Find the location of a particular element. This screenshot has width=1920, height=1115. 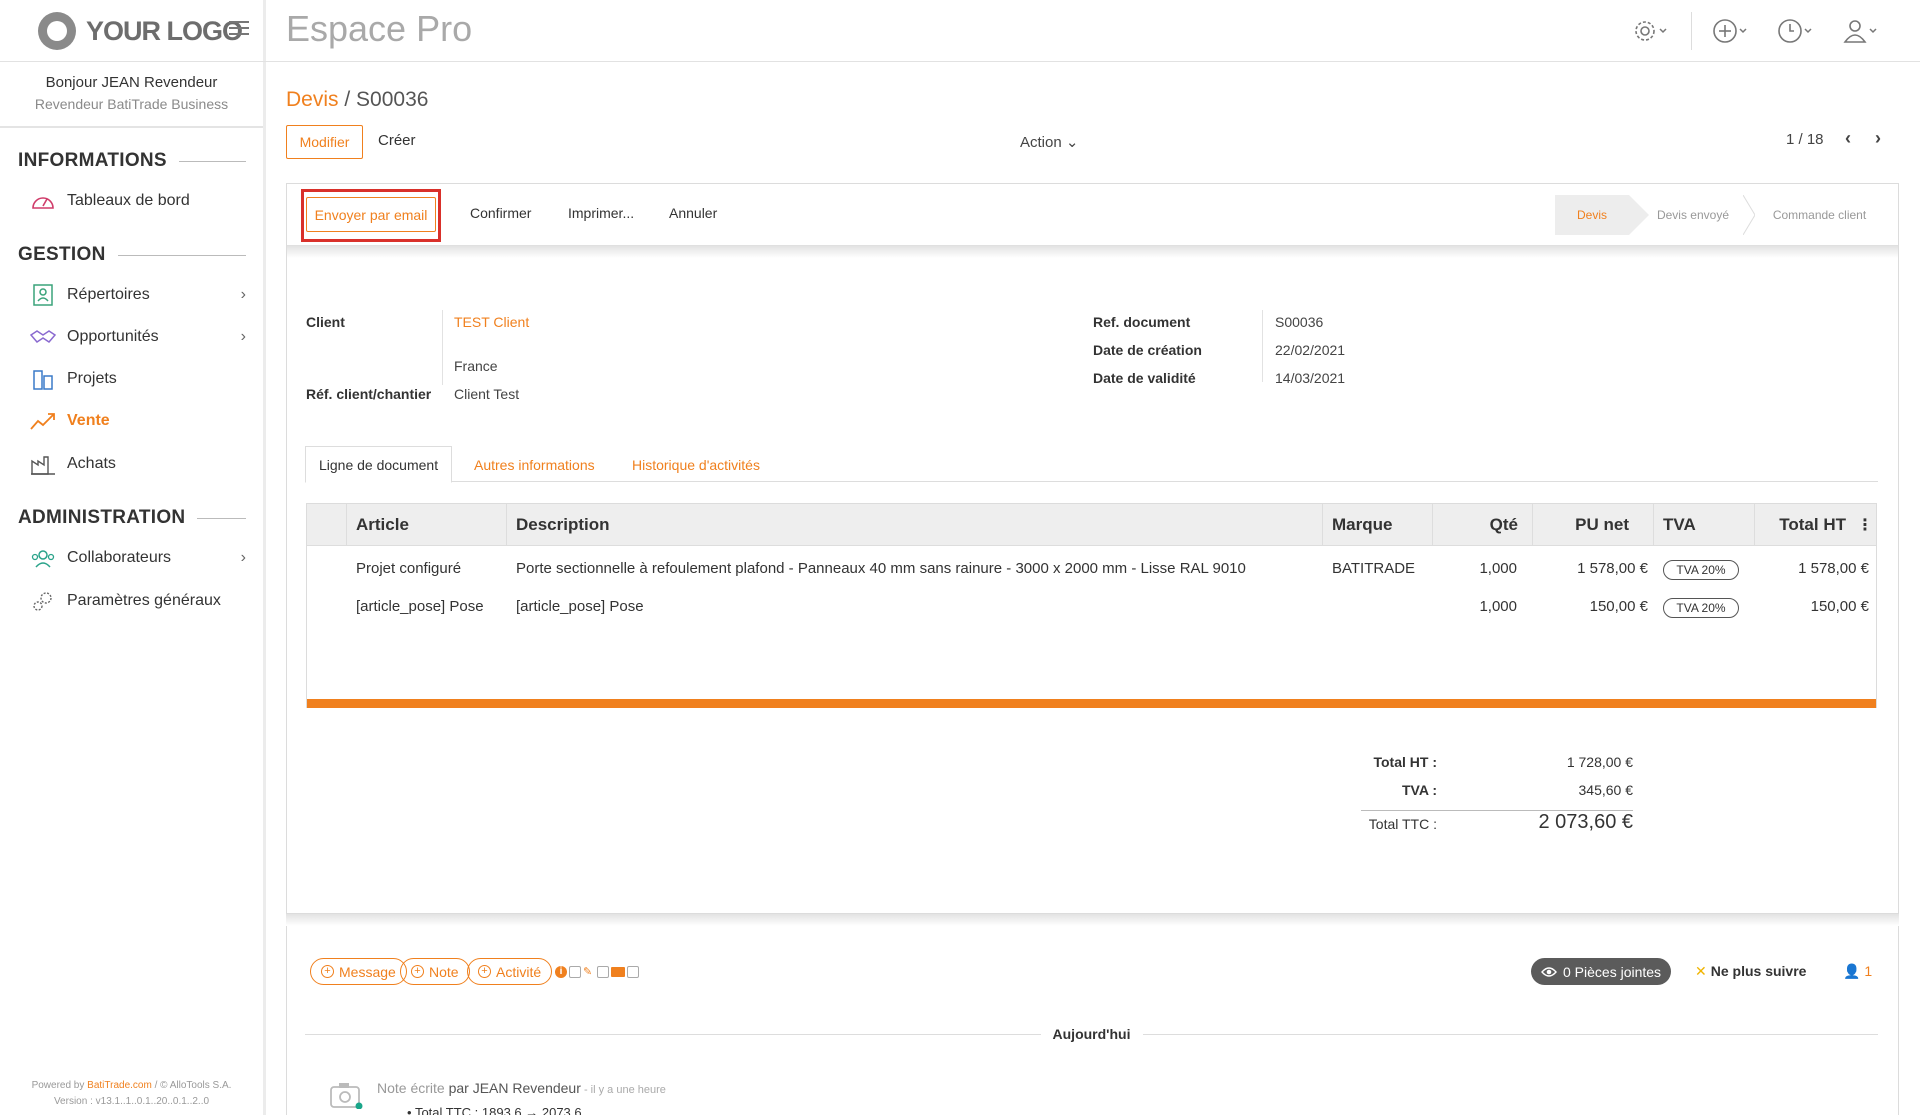

pager-counter: 1 / 18 is located at coordinates (1805, 139).